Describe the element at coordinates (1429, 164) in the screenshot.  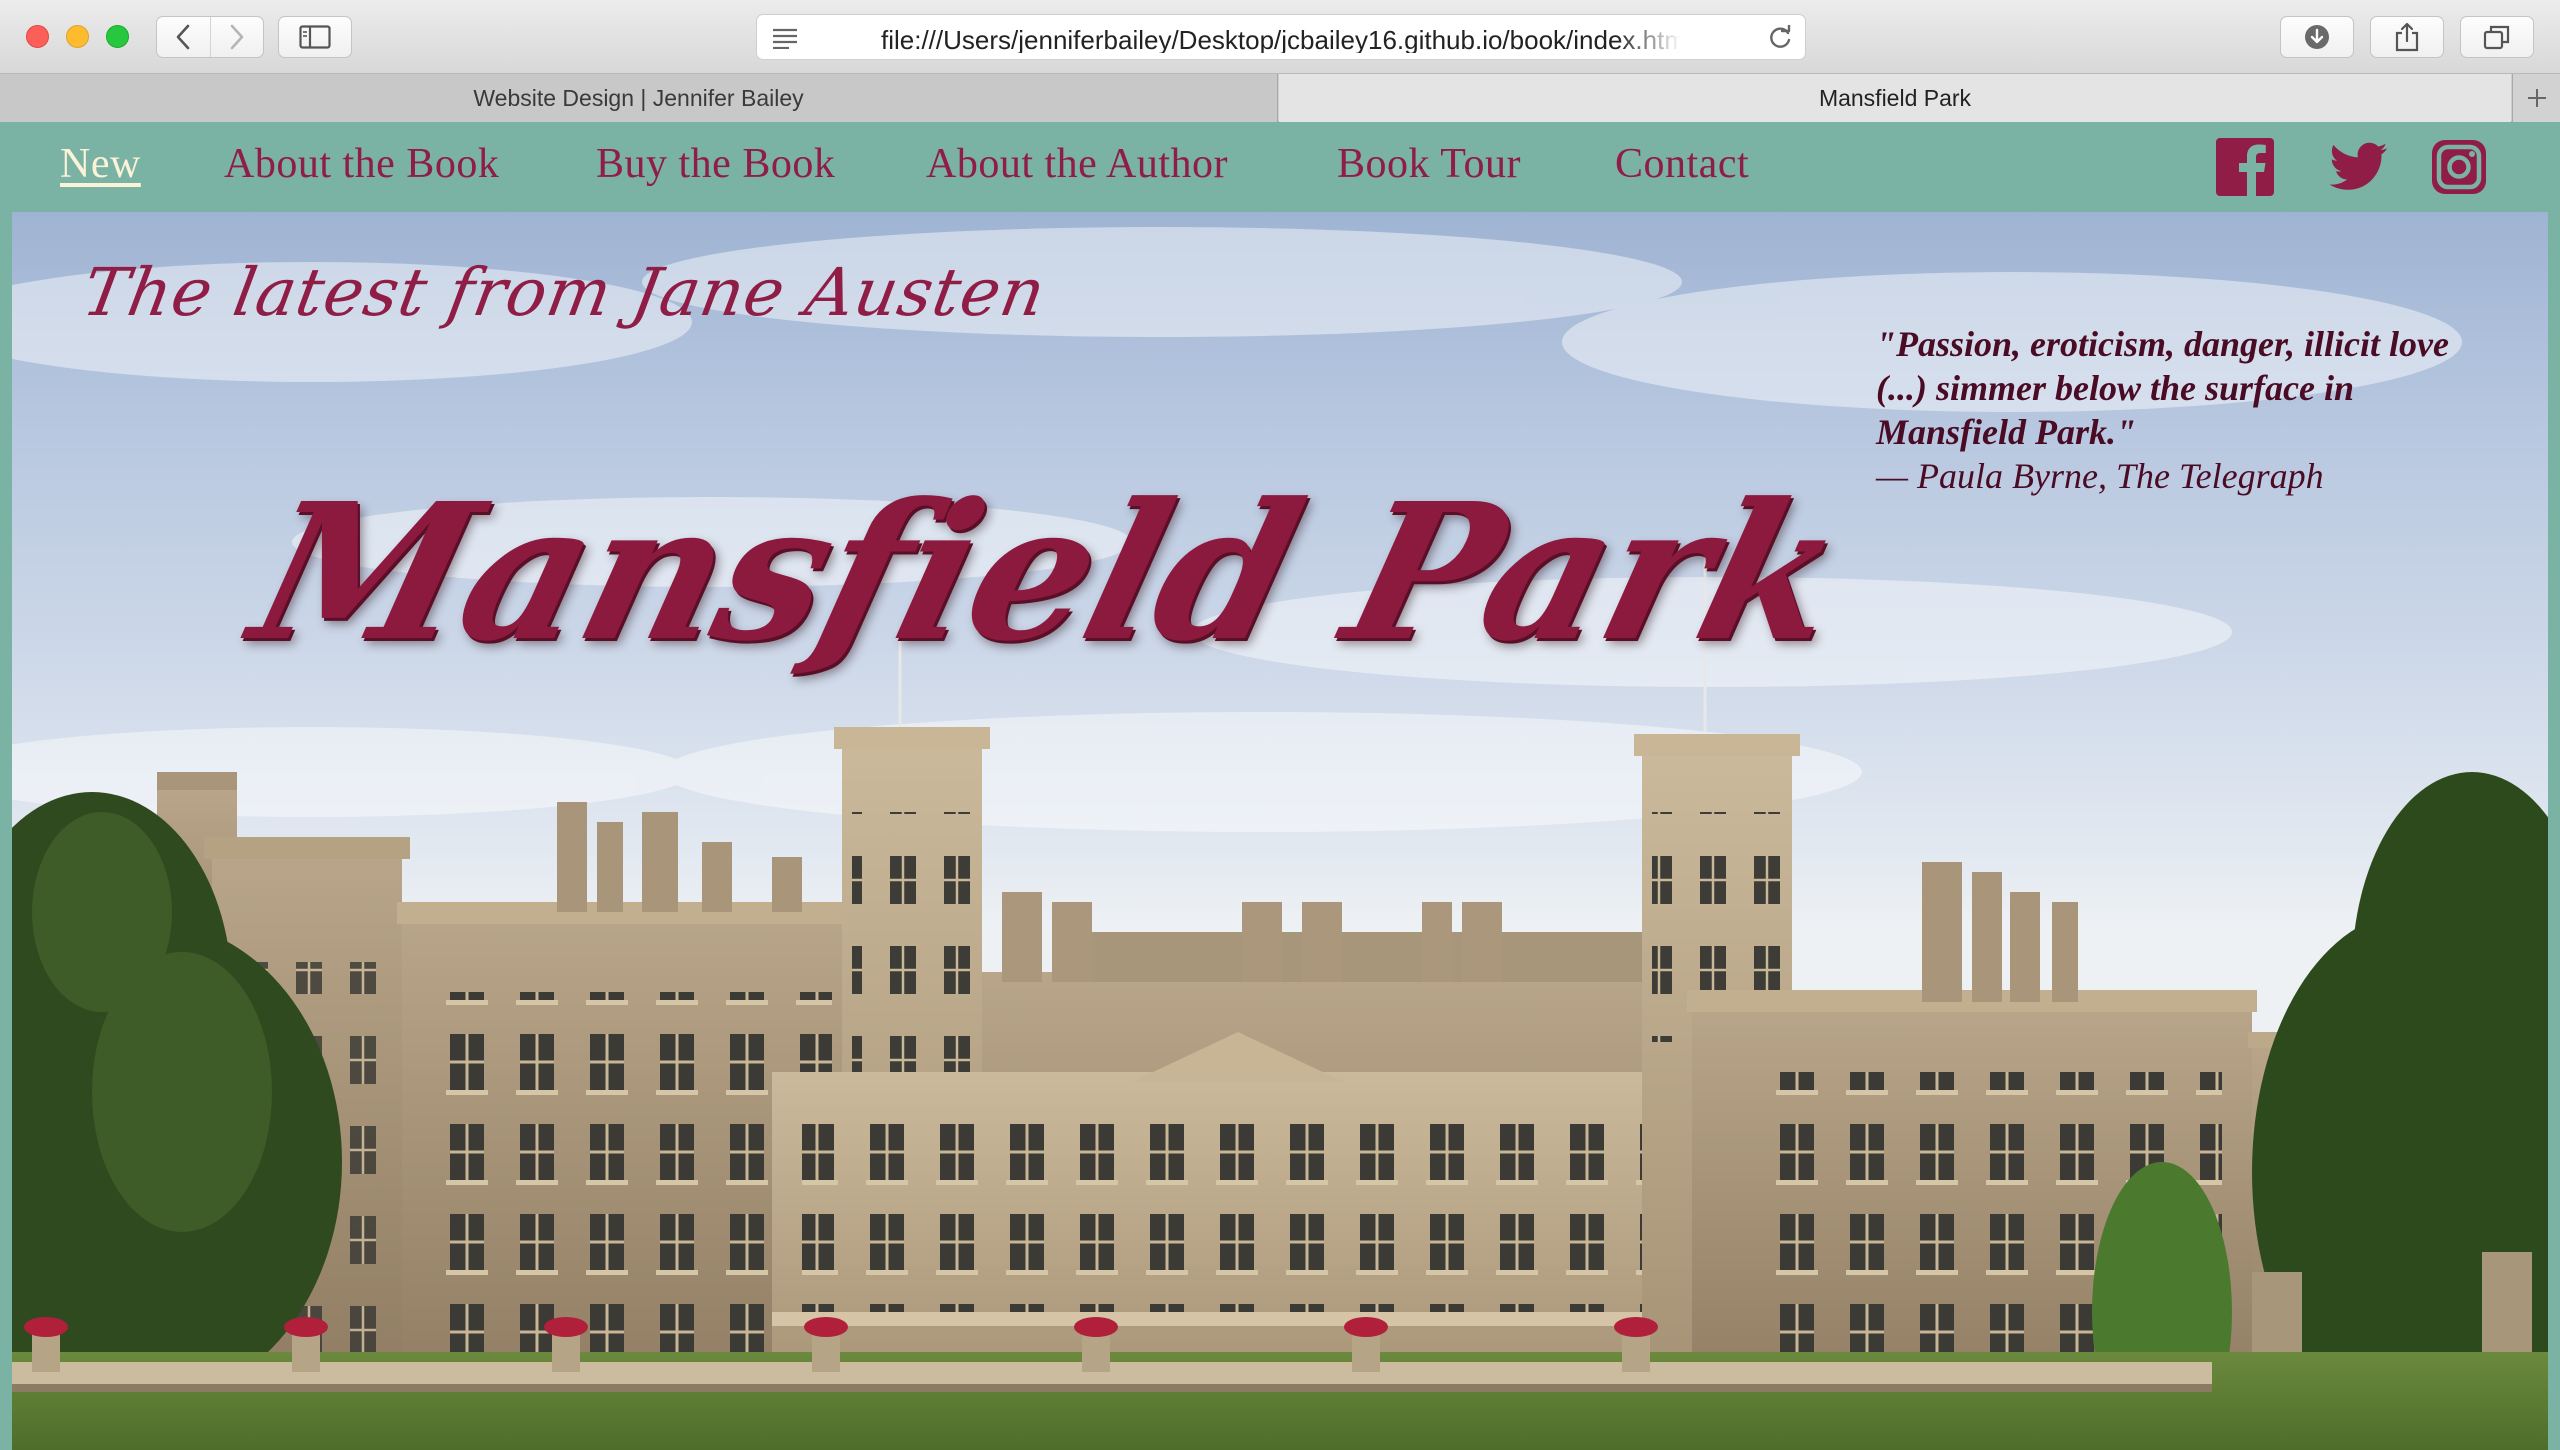
I see `nav-link-book-tour: Book Tour` at that location.